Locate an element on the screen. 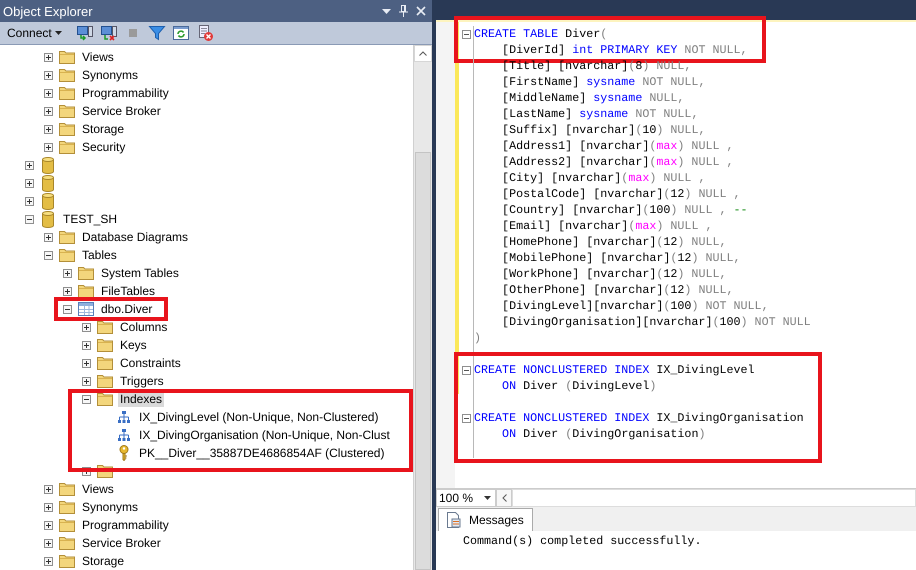 This screenshot has height=570, width=916. hierarchy-icon is located at coordinates (124, 417).